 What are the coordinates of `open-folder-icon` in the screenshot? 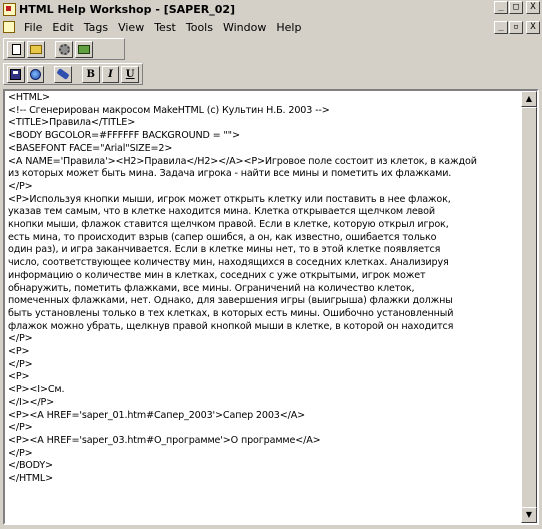 It's located at (36, 49).